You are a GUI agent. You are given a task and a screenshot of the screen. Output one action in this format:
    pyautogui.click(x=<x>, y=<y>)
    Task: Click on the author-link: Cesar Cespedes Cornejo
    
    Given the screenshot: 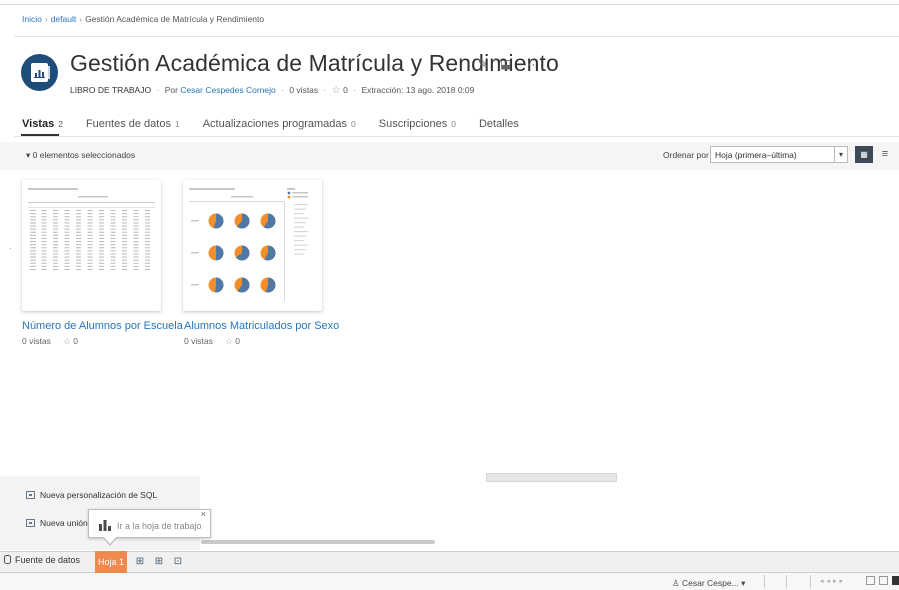 What is the action you would take?
    pyautogui.click(x=227, y=90)
    